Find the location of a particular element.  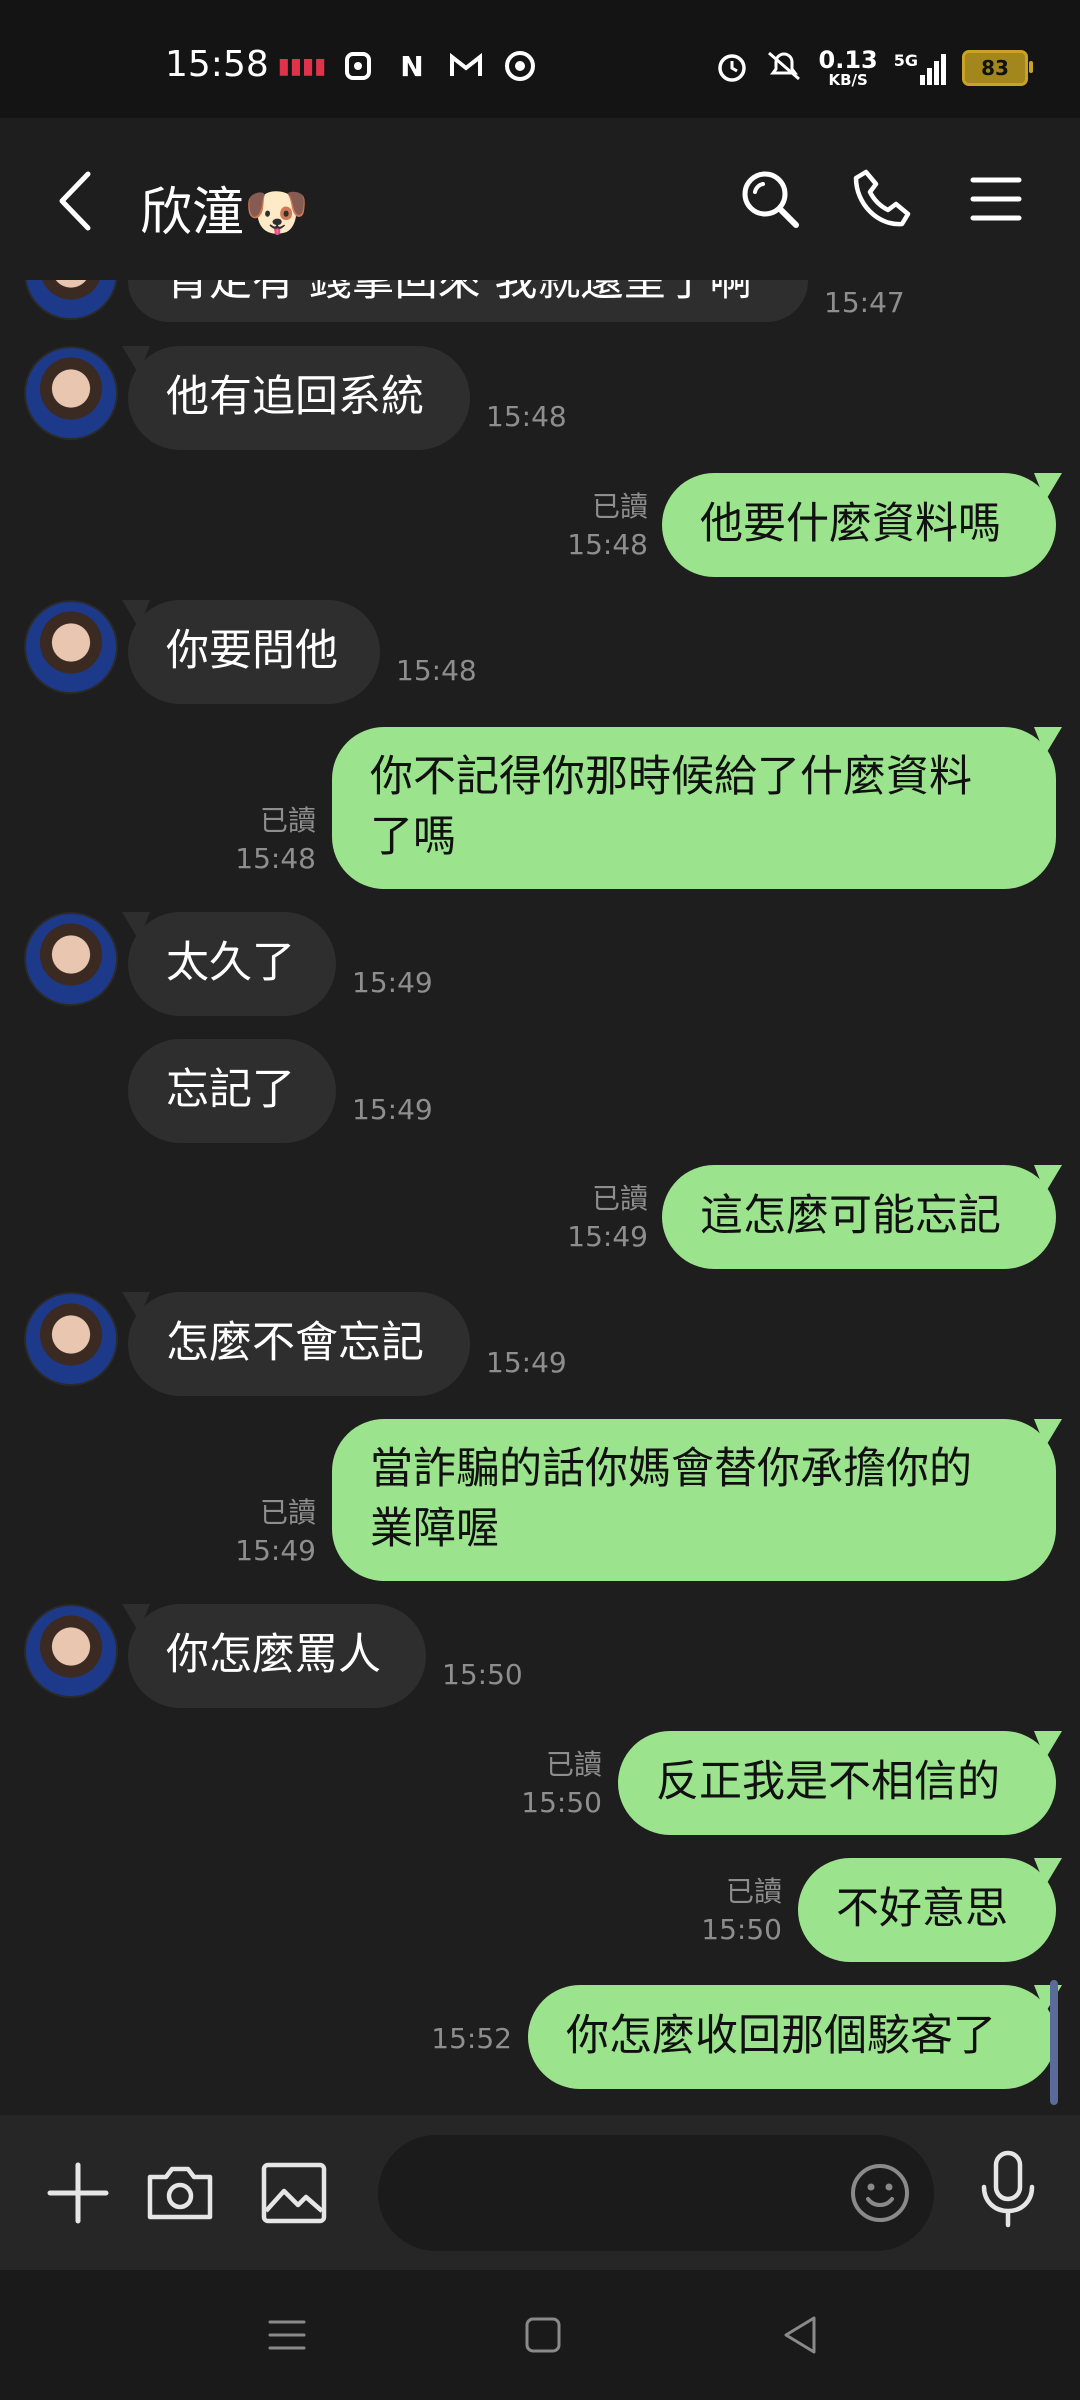

message-text: 太久了 is located at coordinates (230, 963).